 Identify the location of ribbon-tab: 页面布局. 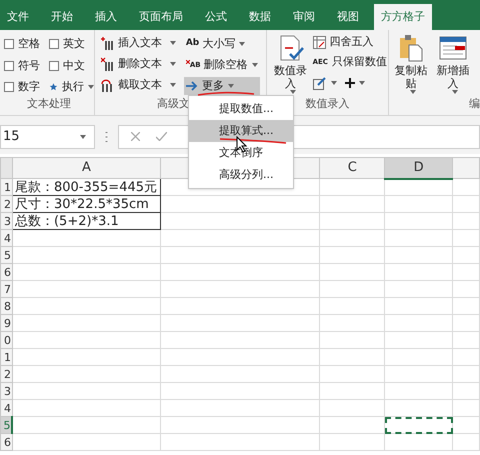
(161, 17).